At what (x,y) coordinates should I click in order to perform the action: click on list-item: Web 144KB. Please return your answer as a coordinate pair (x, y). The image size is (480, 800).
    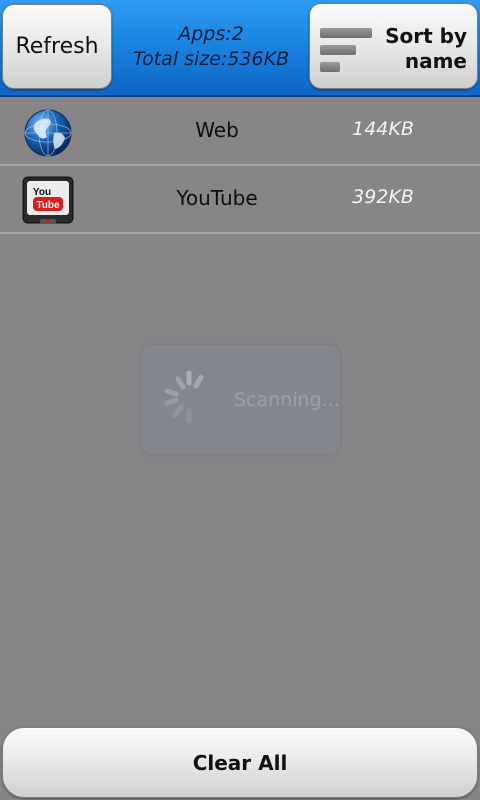
    Looking at the image, I should click on (240, 132).